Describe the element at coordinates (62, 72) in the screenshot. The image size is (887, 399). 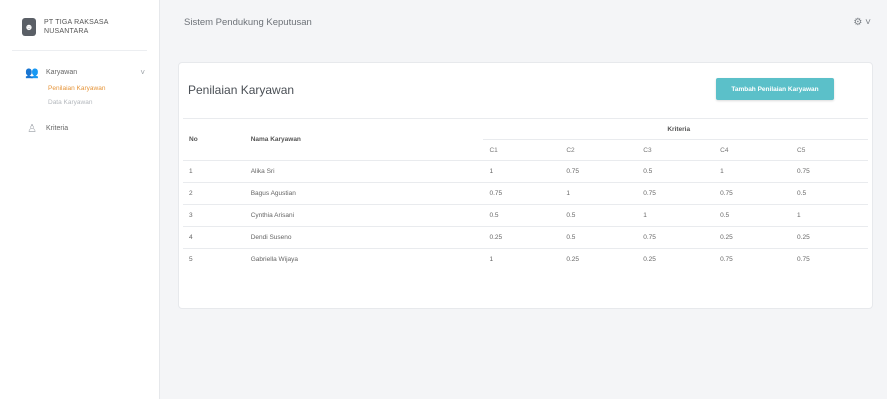
I see `sidebar-item-label: Karyawan` at that location.